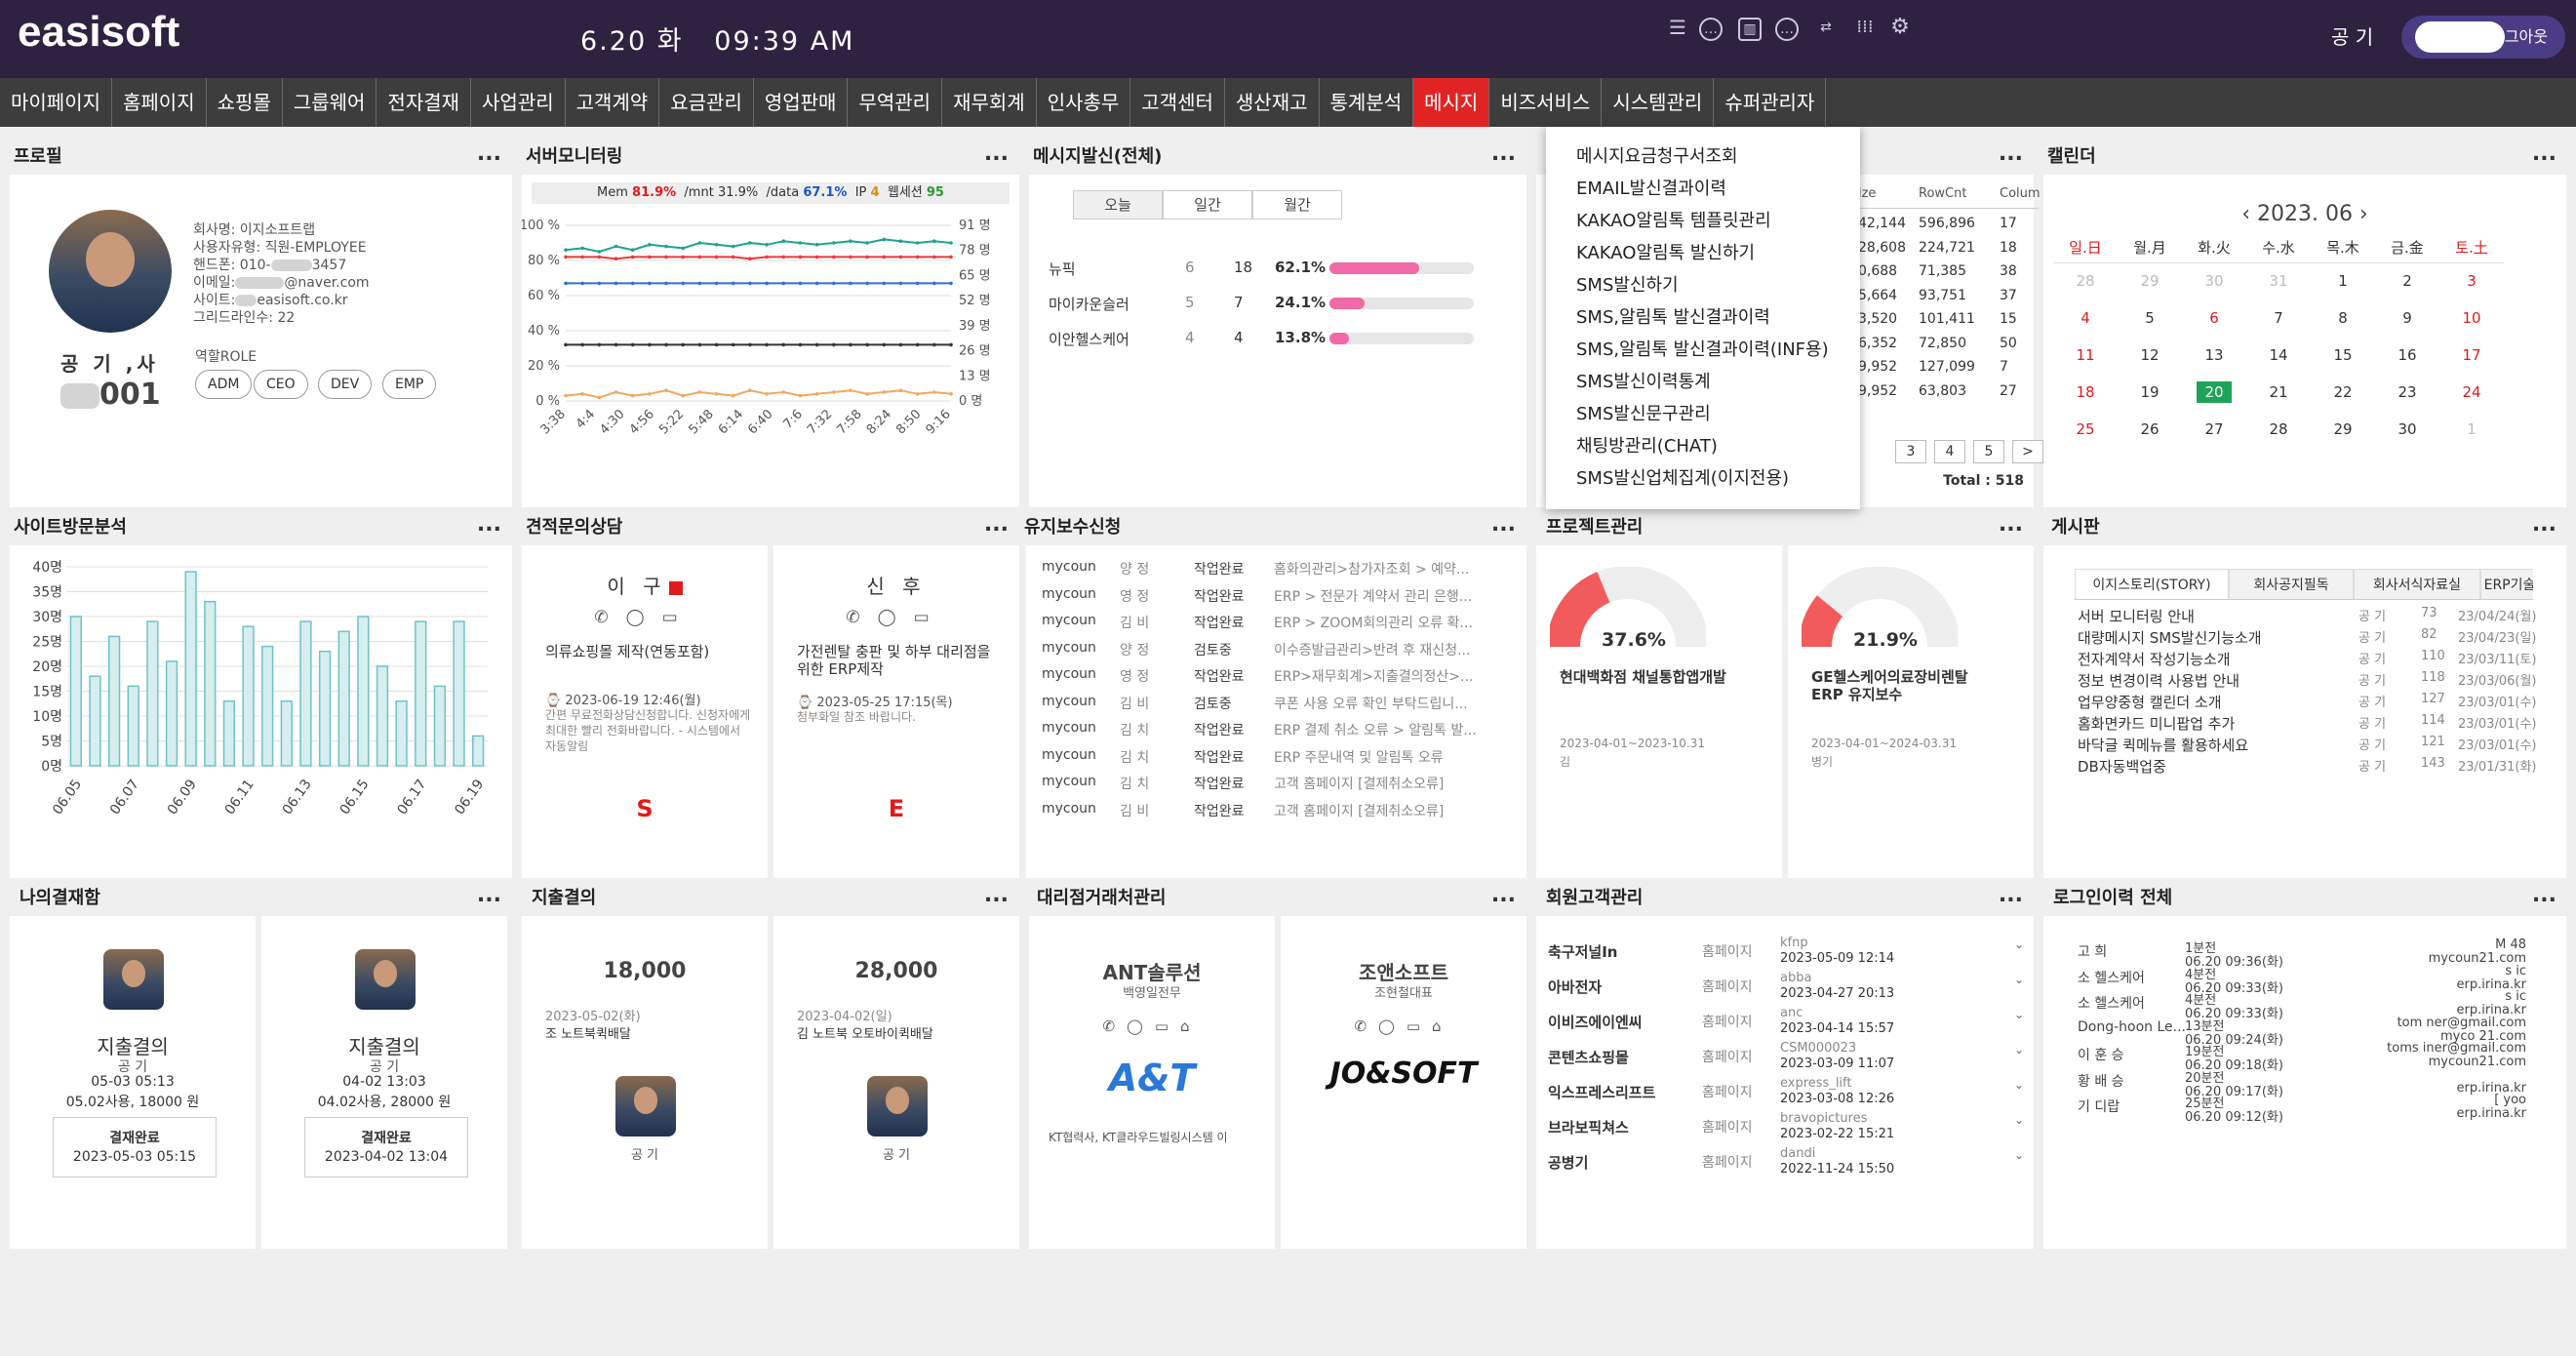 This screenshot has height=1356, width=2576. I want to click on nav-item: 인사총무, so click(1084, 102).